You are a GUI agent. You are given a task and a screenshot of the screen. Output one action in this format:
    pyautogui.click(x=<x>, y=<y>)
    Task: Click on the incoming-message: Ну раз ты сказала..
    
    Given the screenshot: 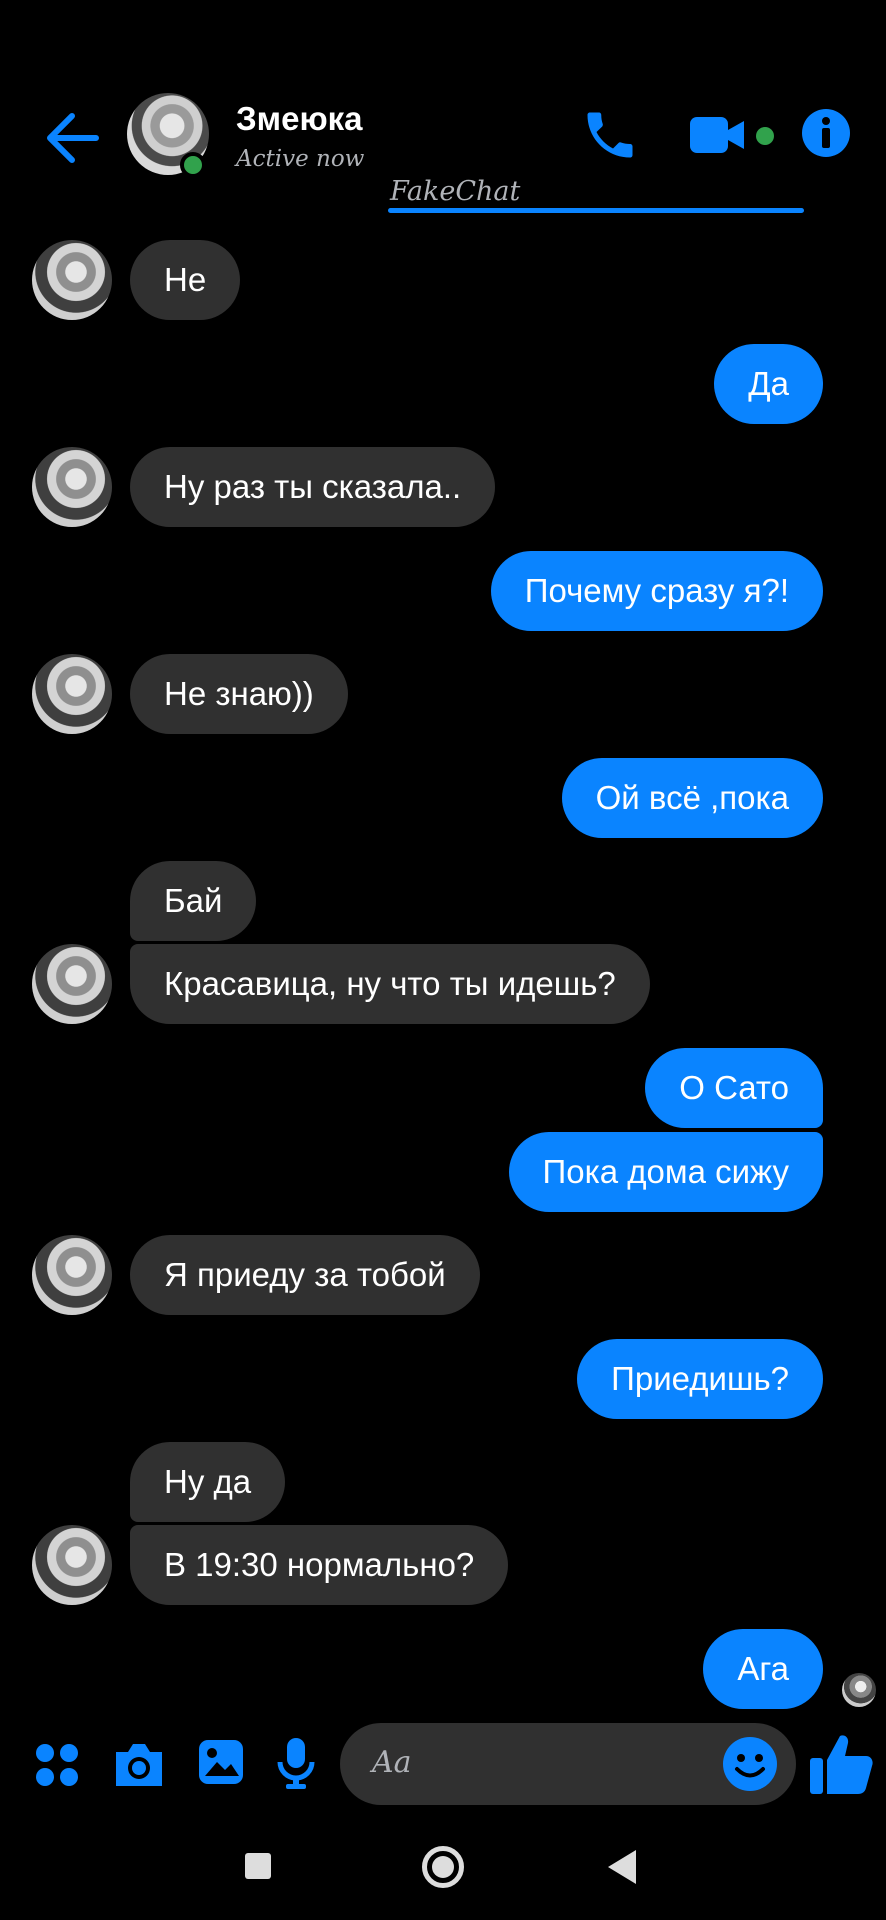 What is the action you would take?
    pyautogui.click(x=313, y=487)
    